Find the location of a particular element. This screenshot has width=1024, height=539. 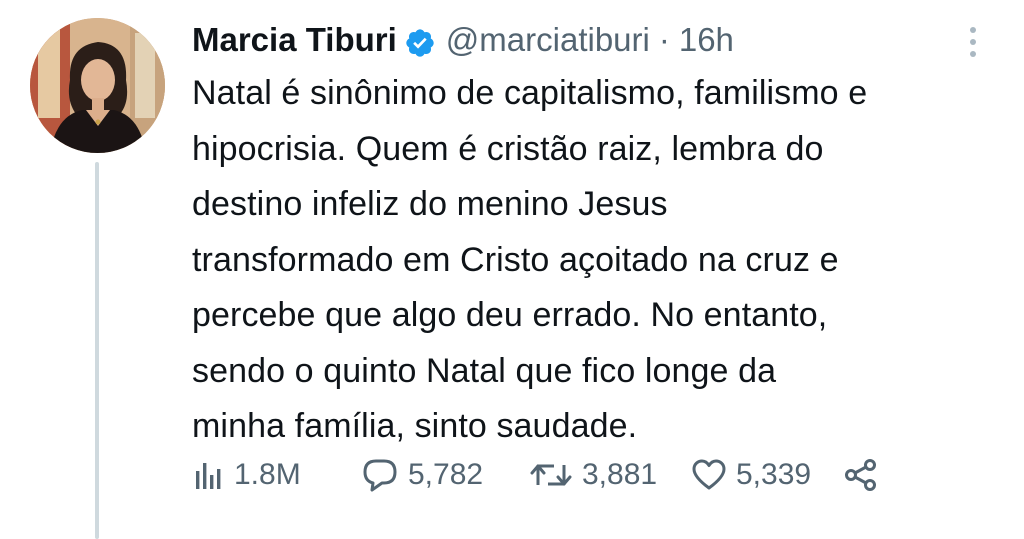

retweet-arrows-icon is located at coordinates (551, 475).